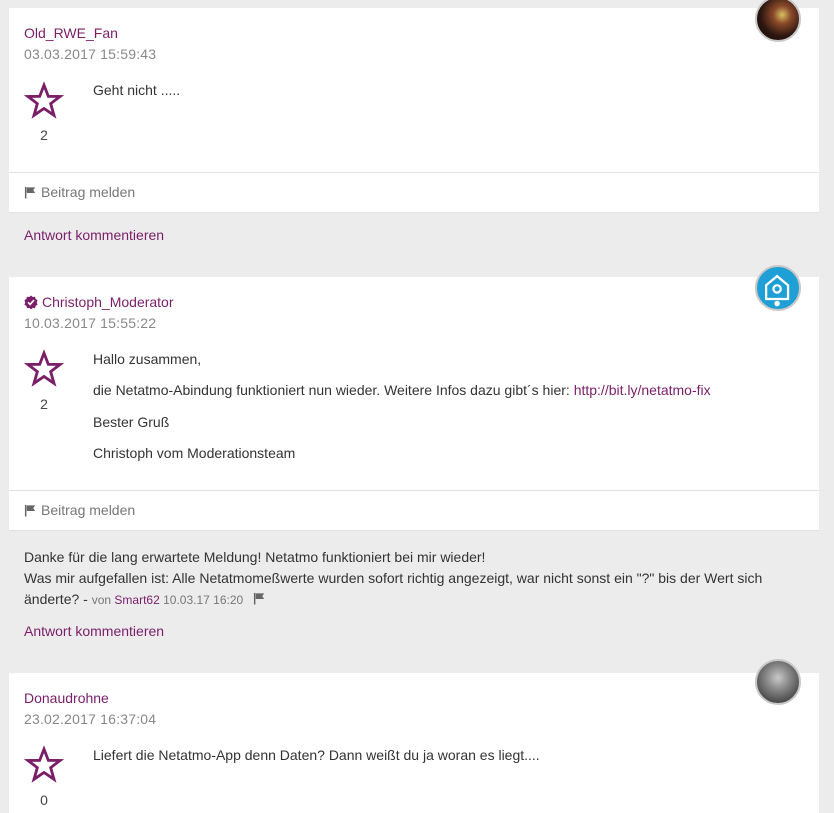 The width and height of the screenshot is (834, 813). I want to click on comment-date: 10.03.17 16:20, so click(201, 600).